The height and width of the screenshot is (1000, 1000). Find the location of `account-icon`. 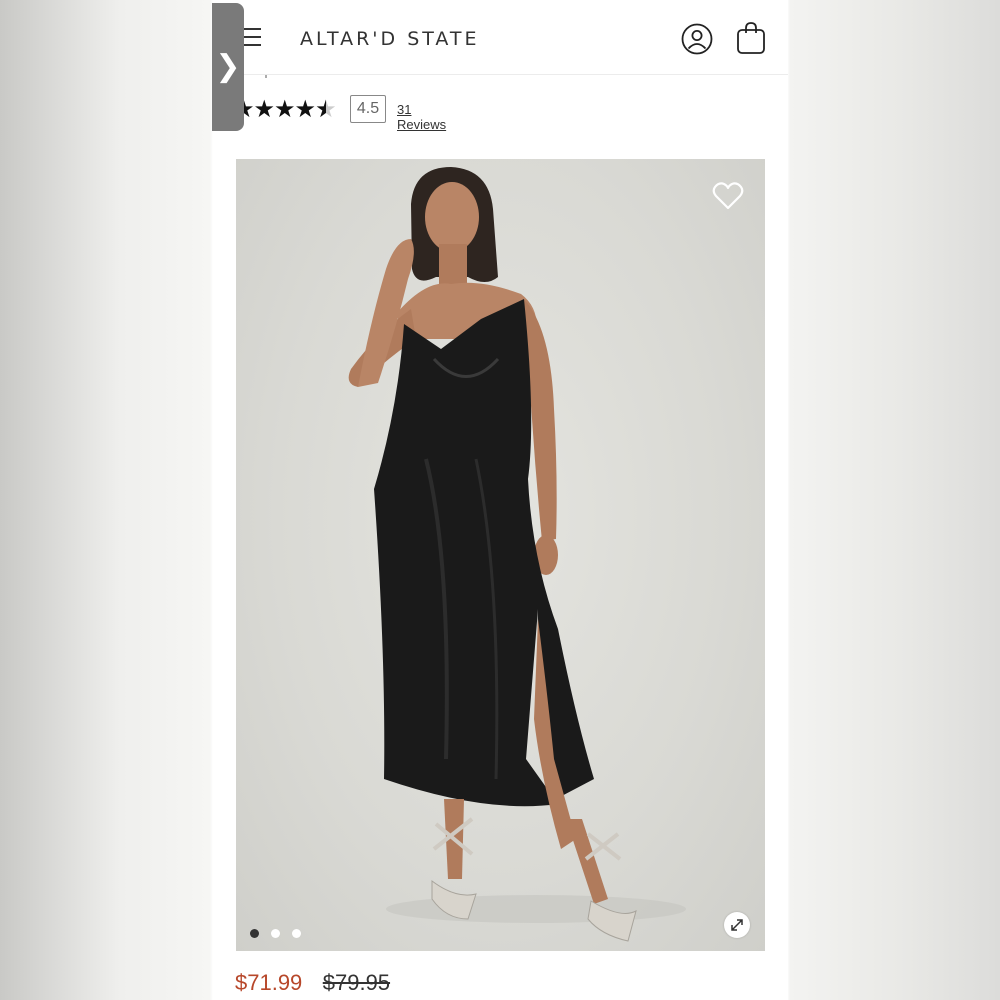

account-icon is located at coordinates (697, 39).